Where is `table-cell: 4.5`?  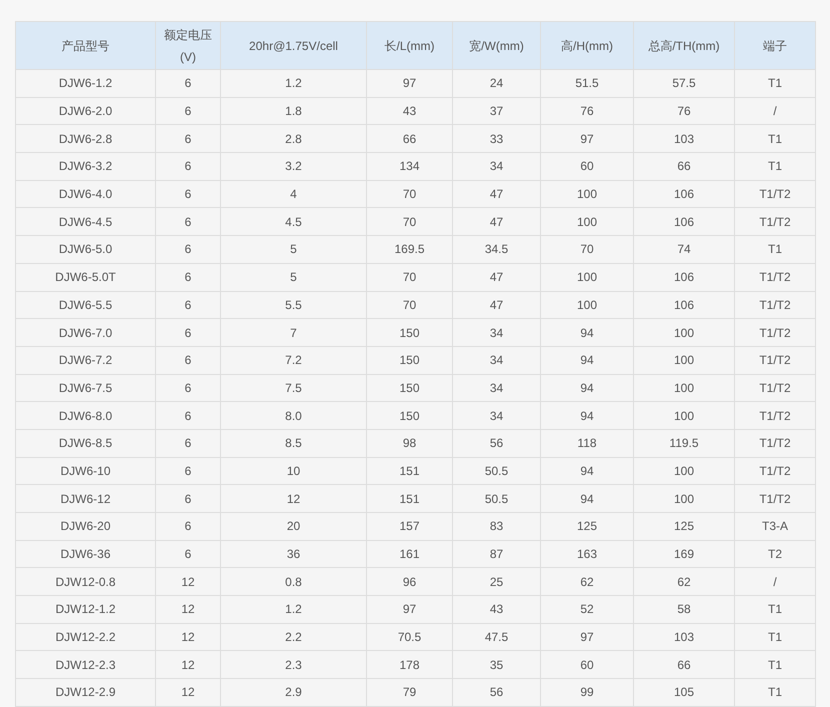 table-cell: 4.5 is located at coordinates (293, 222).